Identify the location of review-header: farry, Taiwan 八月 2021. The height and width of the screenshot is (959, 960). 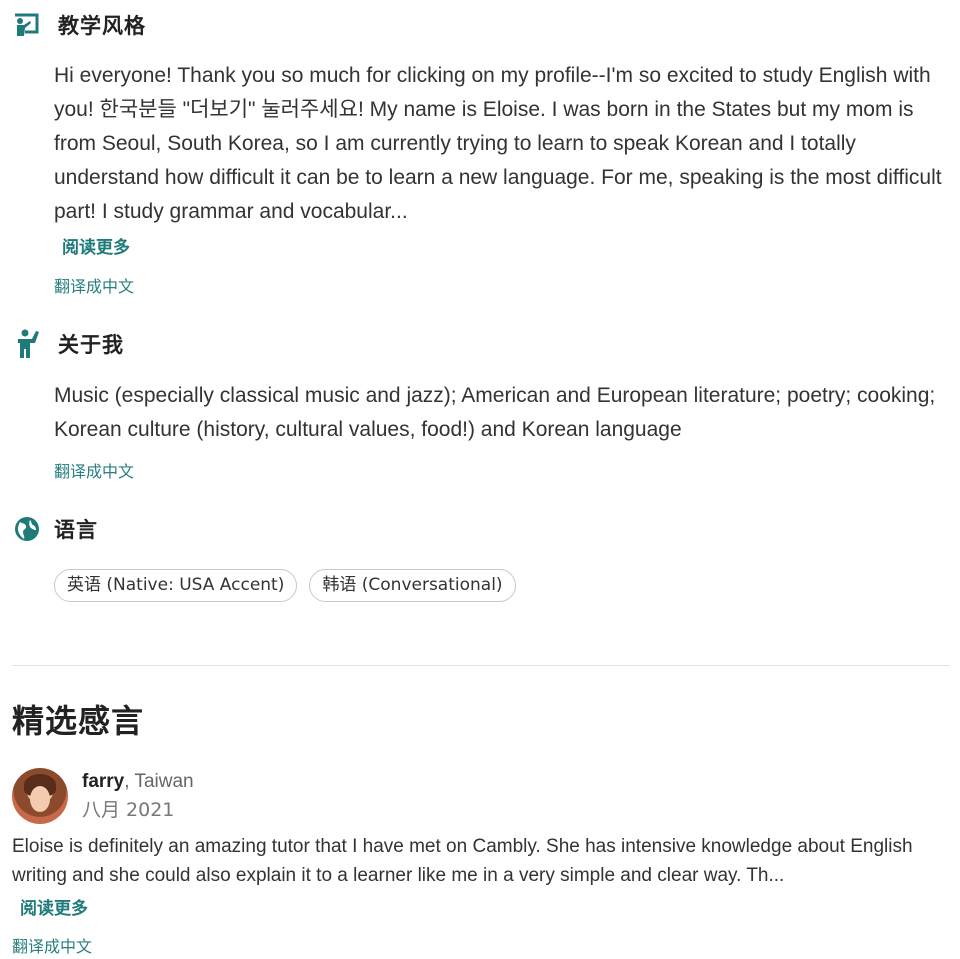
(103, 796).